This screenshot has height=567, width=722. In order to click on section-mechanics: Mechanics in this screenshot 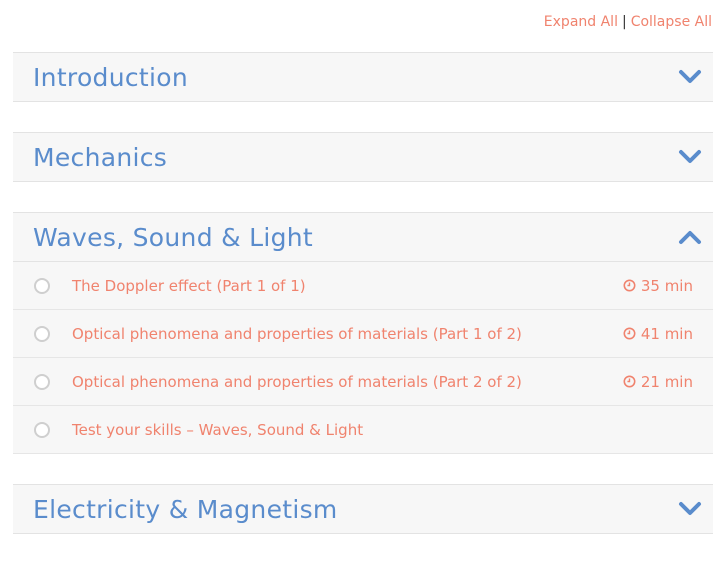, I will do `click(363, 157)`.